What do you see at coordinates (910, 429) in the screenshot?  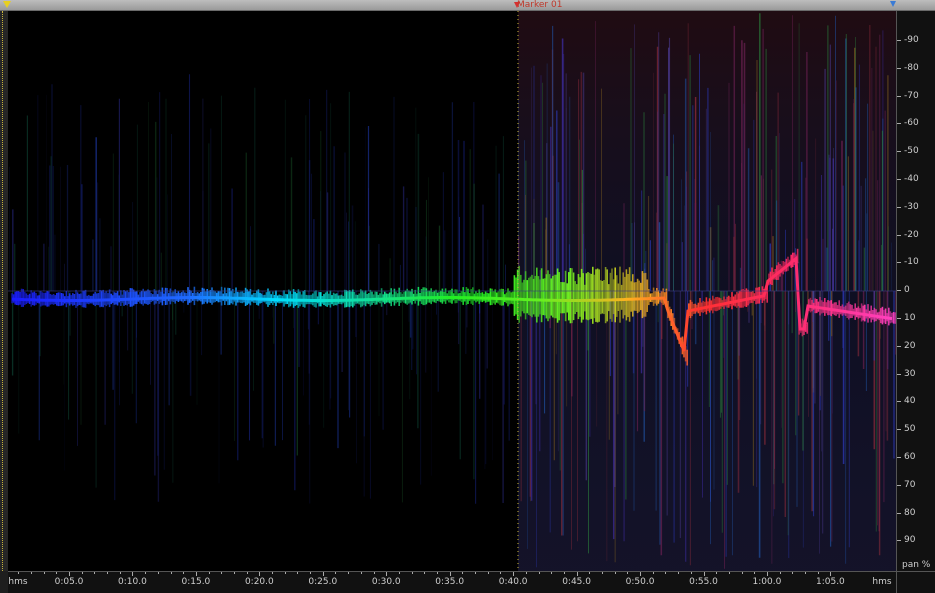 I see `pan-tick-label: 50` at bounding box center [910, 429].